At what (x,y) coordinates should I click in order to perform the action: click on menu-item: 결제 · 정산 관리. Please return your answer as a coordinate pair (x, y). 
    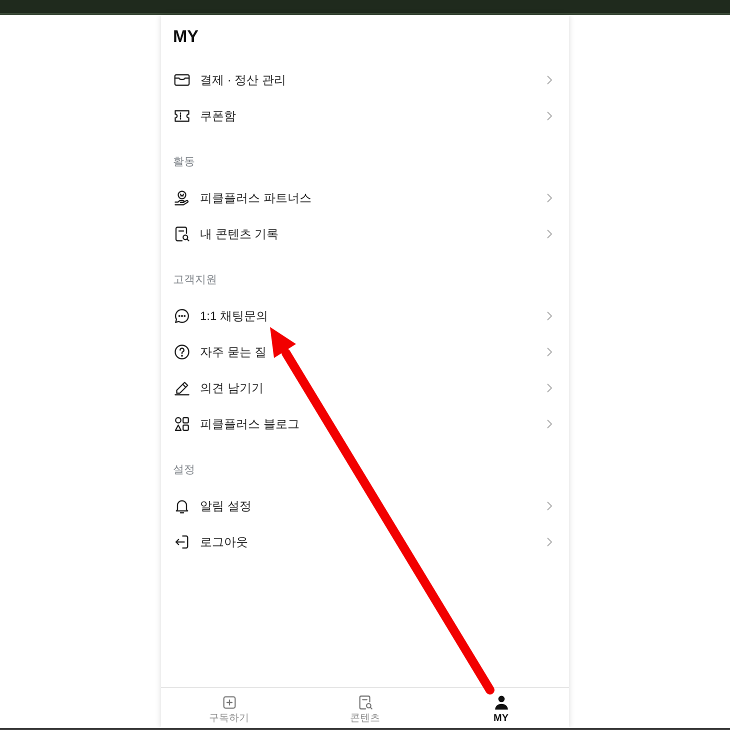
    Looking at the image, I should click on (365, 80).